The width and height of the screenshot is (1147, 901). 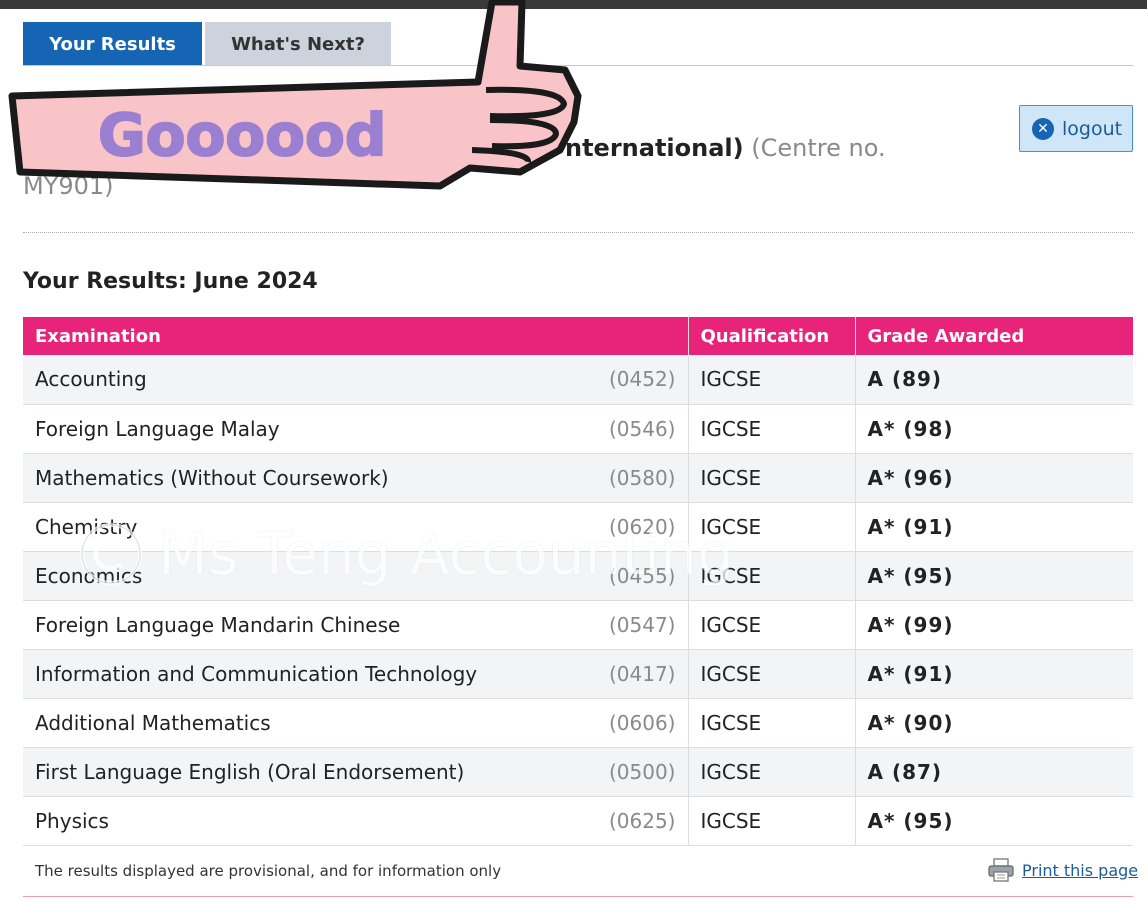 What do you see at coordinates (993, 723) in the screenshot?
I see `grade-cell: A* (90)` at bounding box center [993, 723].